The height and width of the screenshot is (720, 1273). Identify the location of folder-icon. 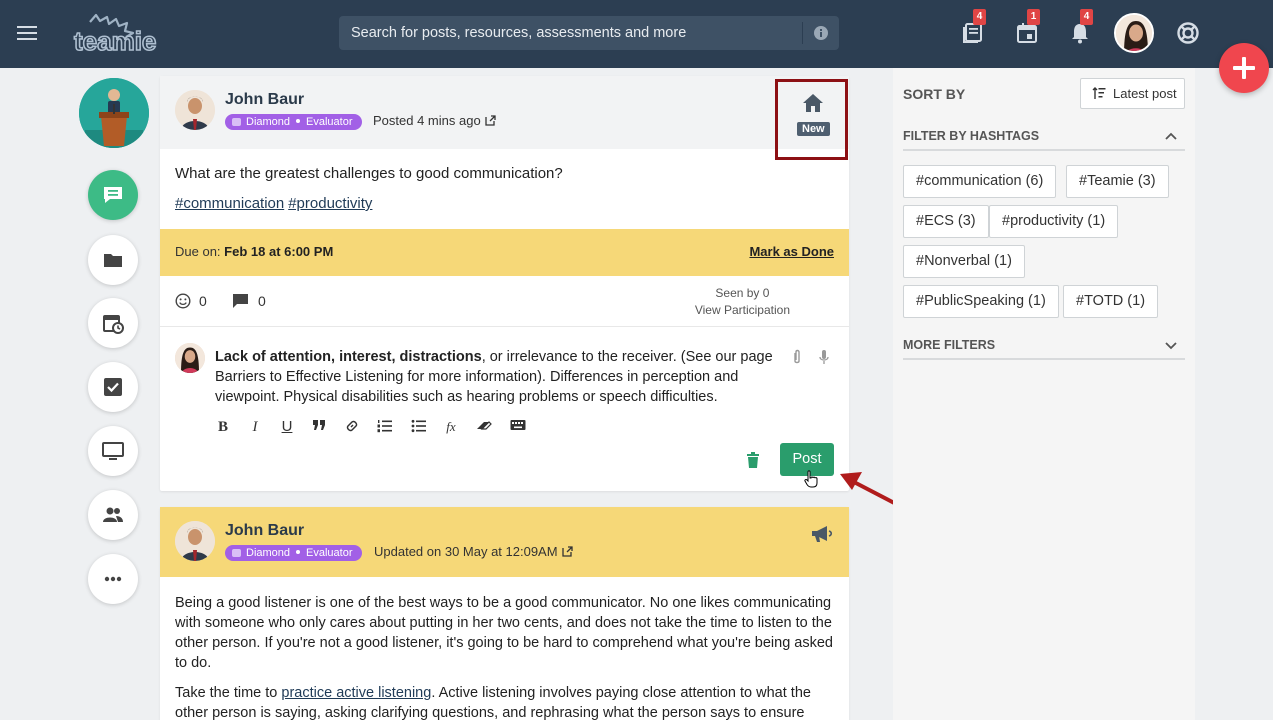
(113, 260).